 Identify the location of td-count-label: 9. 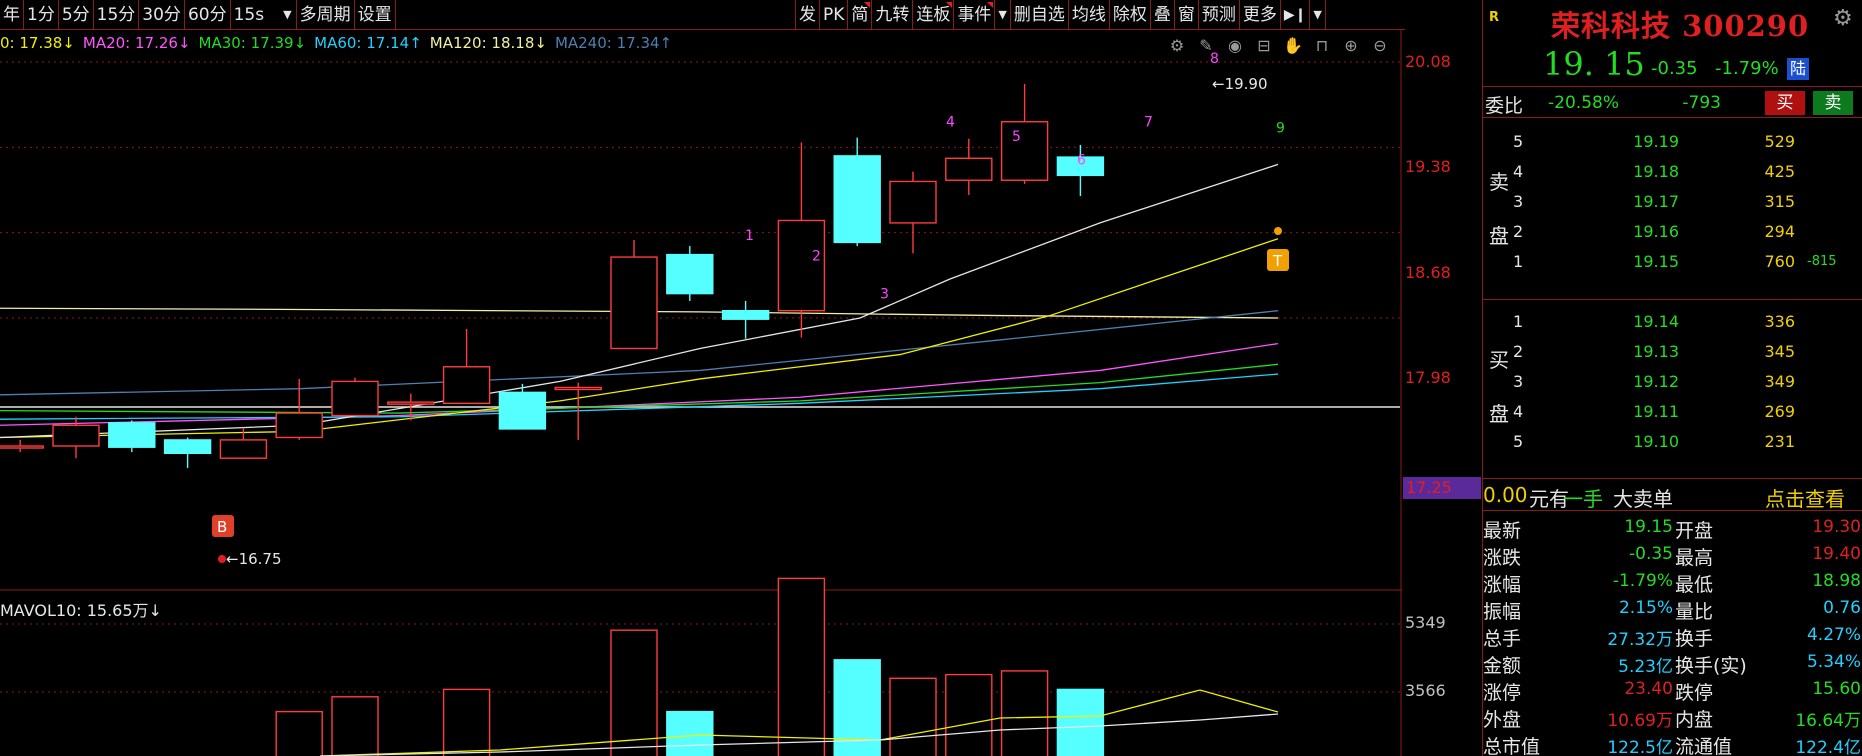
(1280, 129).